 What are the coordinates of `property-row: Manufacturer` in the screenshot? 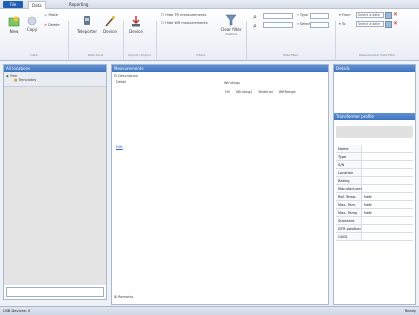 It's located at (374, 189).